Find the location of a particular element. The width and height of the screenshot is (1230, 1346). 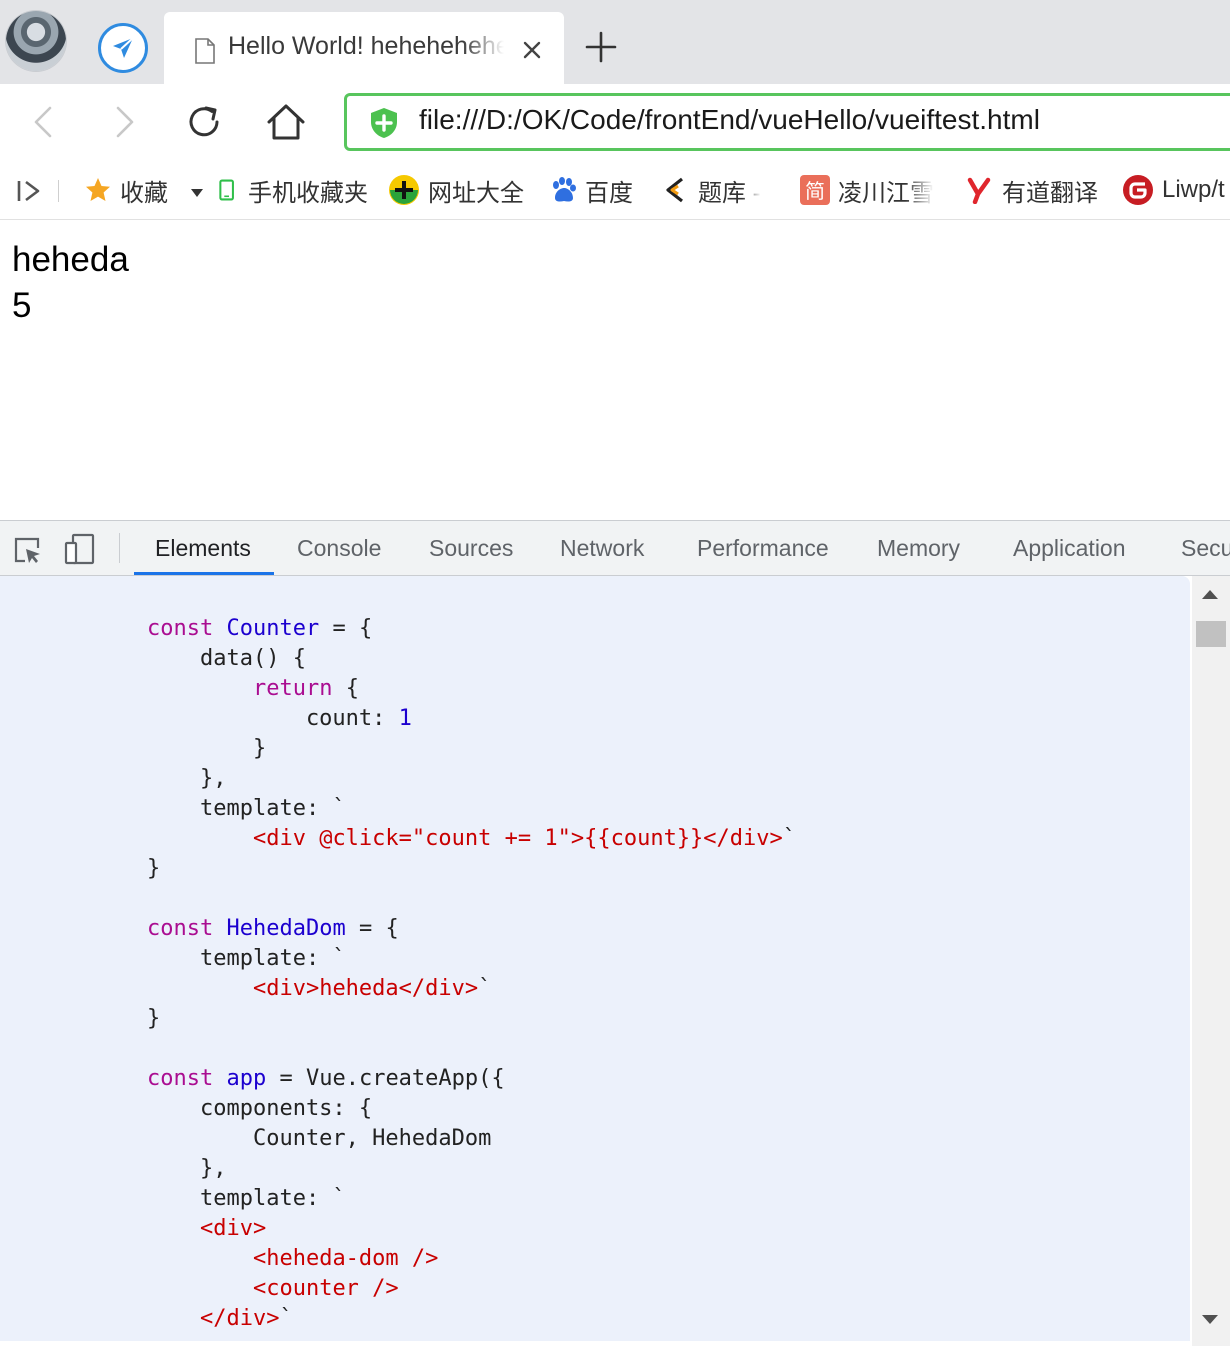

bookmark-label: 收藏 is located at coordinates (144, 193).